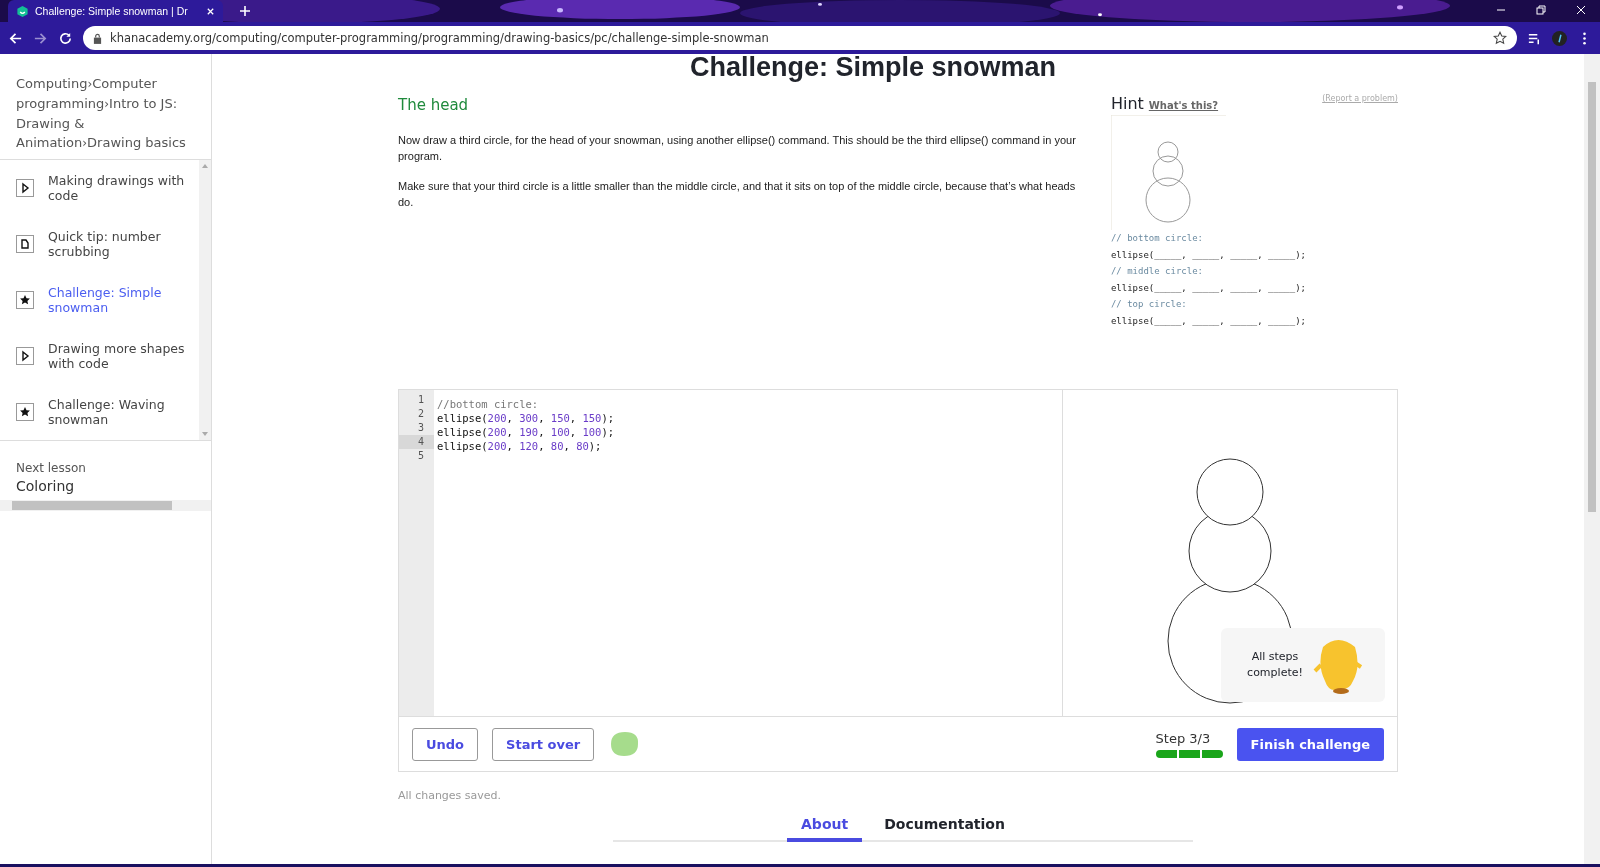 Image resolution: width=1600 pixels, height=867 pixels. Describe the element at coordinates (1541, 10) in the screenshot. I see `restore-icon` at that location.